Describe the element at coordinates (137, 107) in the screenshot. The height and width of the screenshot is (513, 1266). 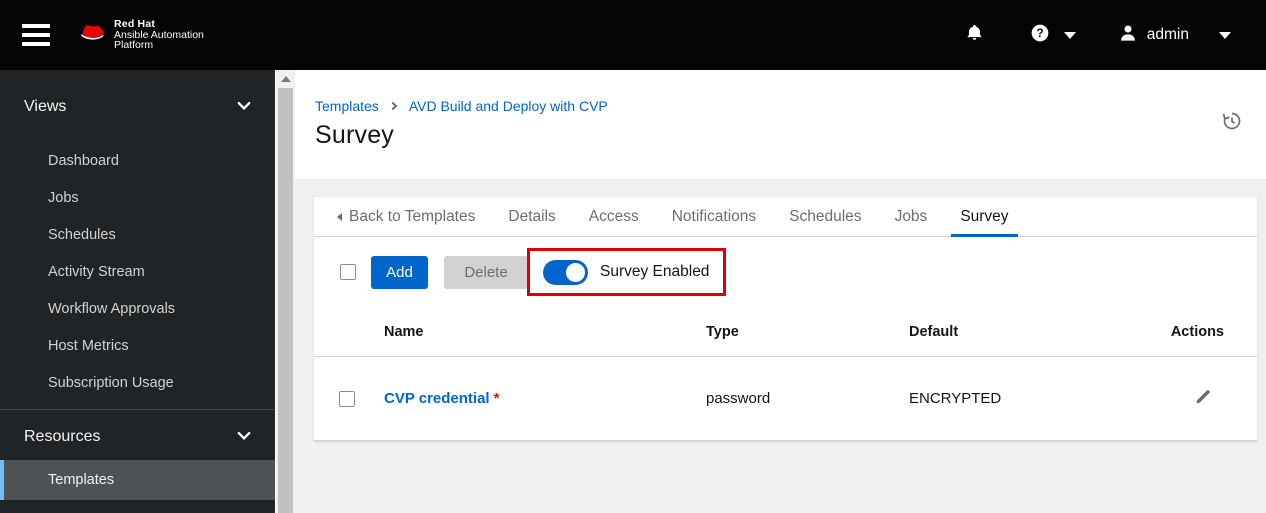
I see `sidebar-section-views: Views` at that location.